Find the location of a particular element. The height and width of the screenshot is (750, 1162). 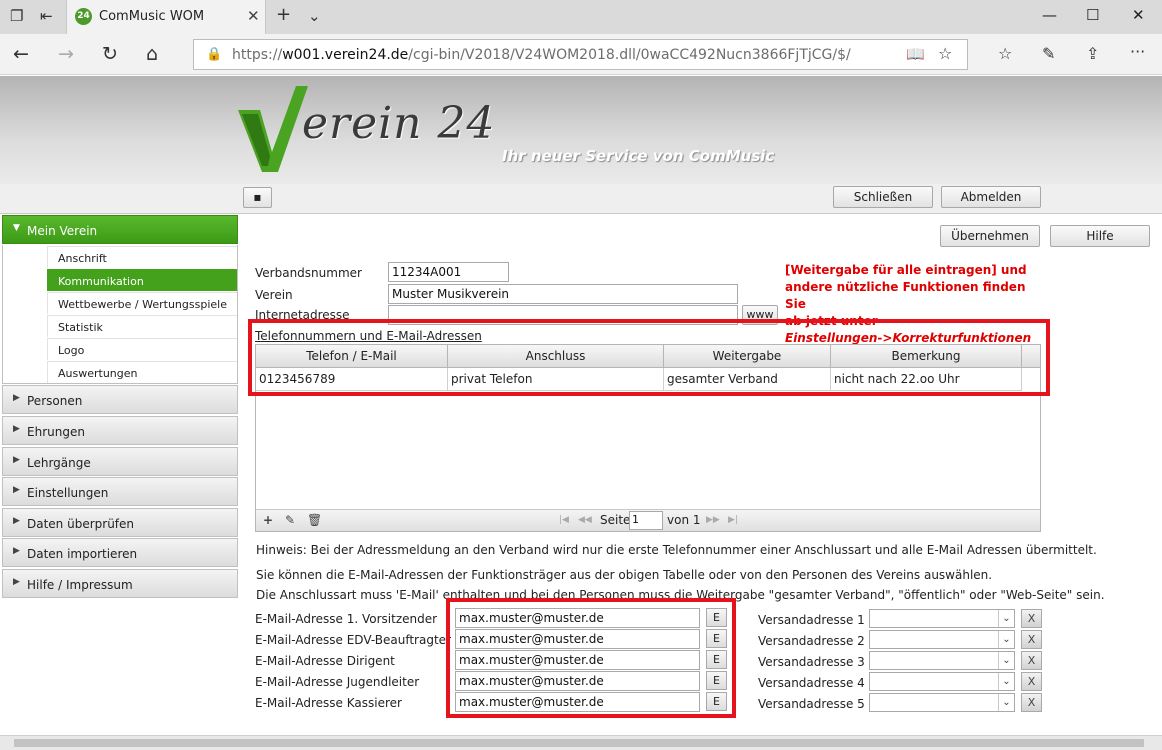

sidebar-section-lehrgaenge: ▶ Lehrgänge is located at coordinates (120, 461).